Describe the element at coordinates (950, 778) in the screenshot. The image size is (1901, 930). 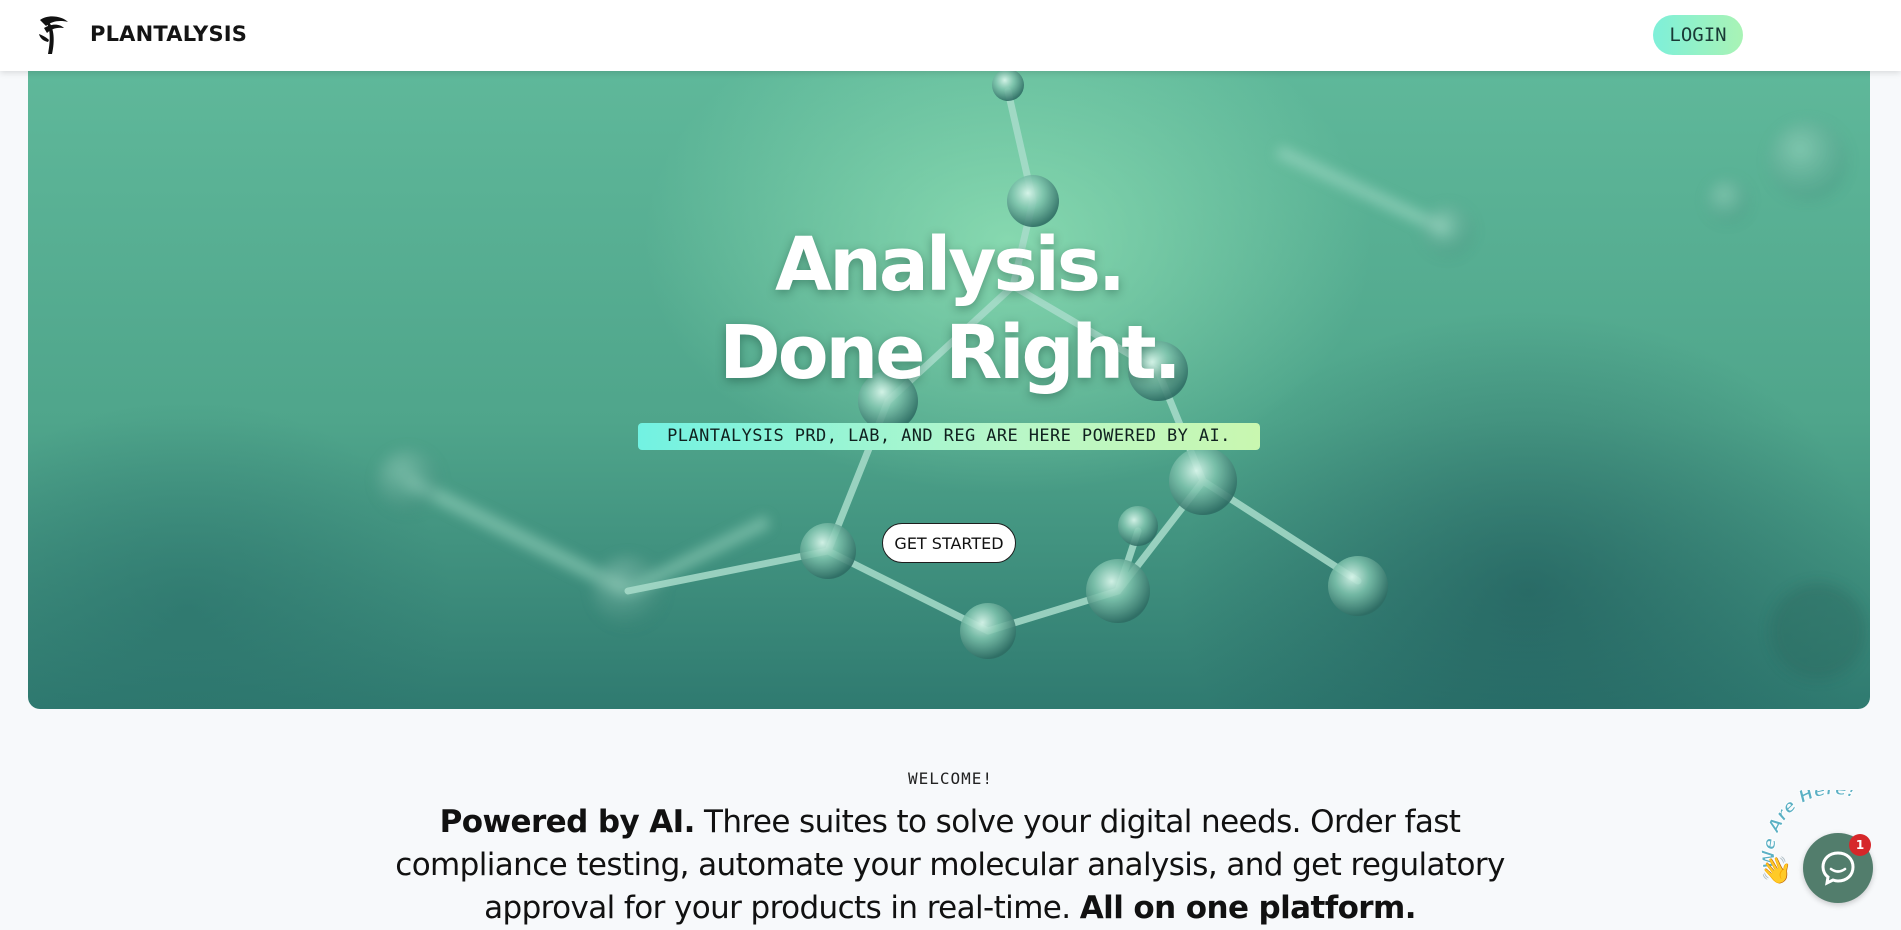
I see `welcome-label: WELCOME!` at that location.